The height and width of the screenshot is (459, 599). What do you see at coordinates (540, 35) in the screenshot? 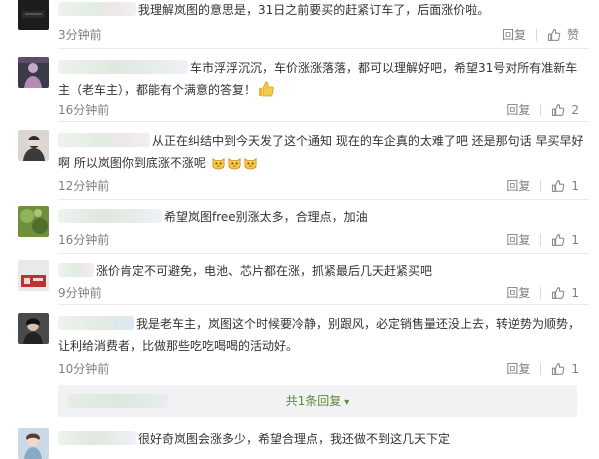
I see `comment-actions: 回复 赞` at bounding box center [540, 35].